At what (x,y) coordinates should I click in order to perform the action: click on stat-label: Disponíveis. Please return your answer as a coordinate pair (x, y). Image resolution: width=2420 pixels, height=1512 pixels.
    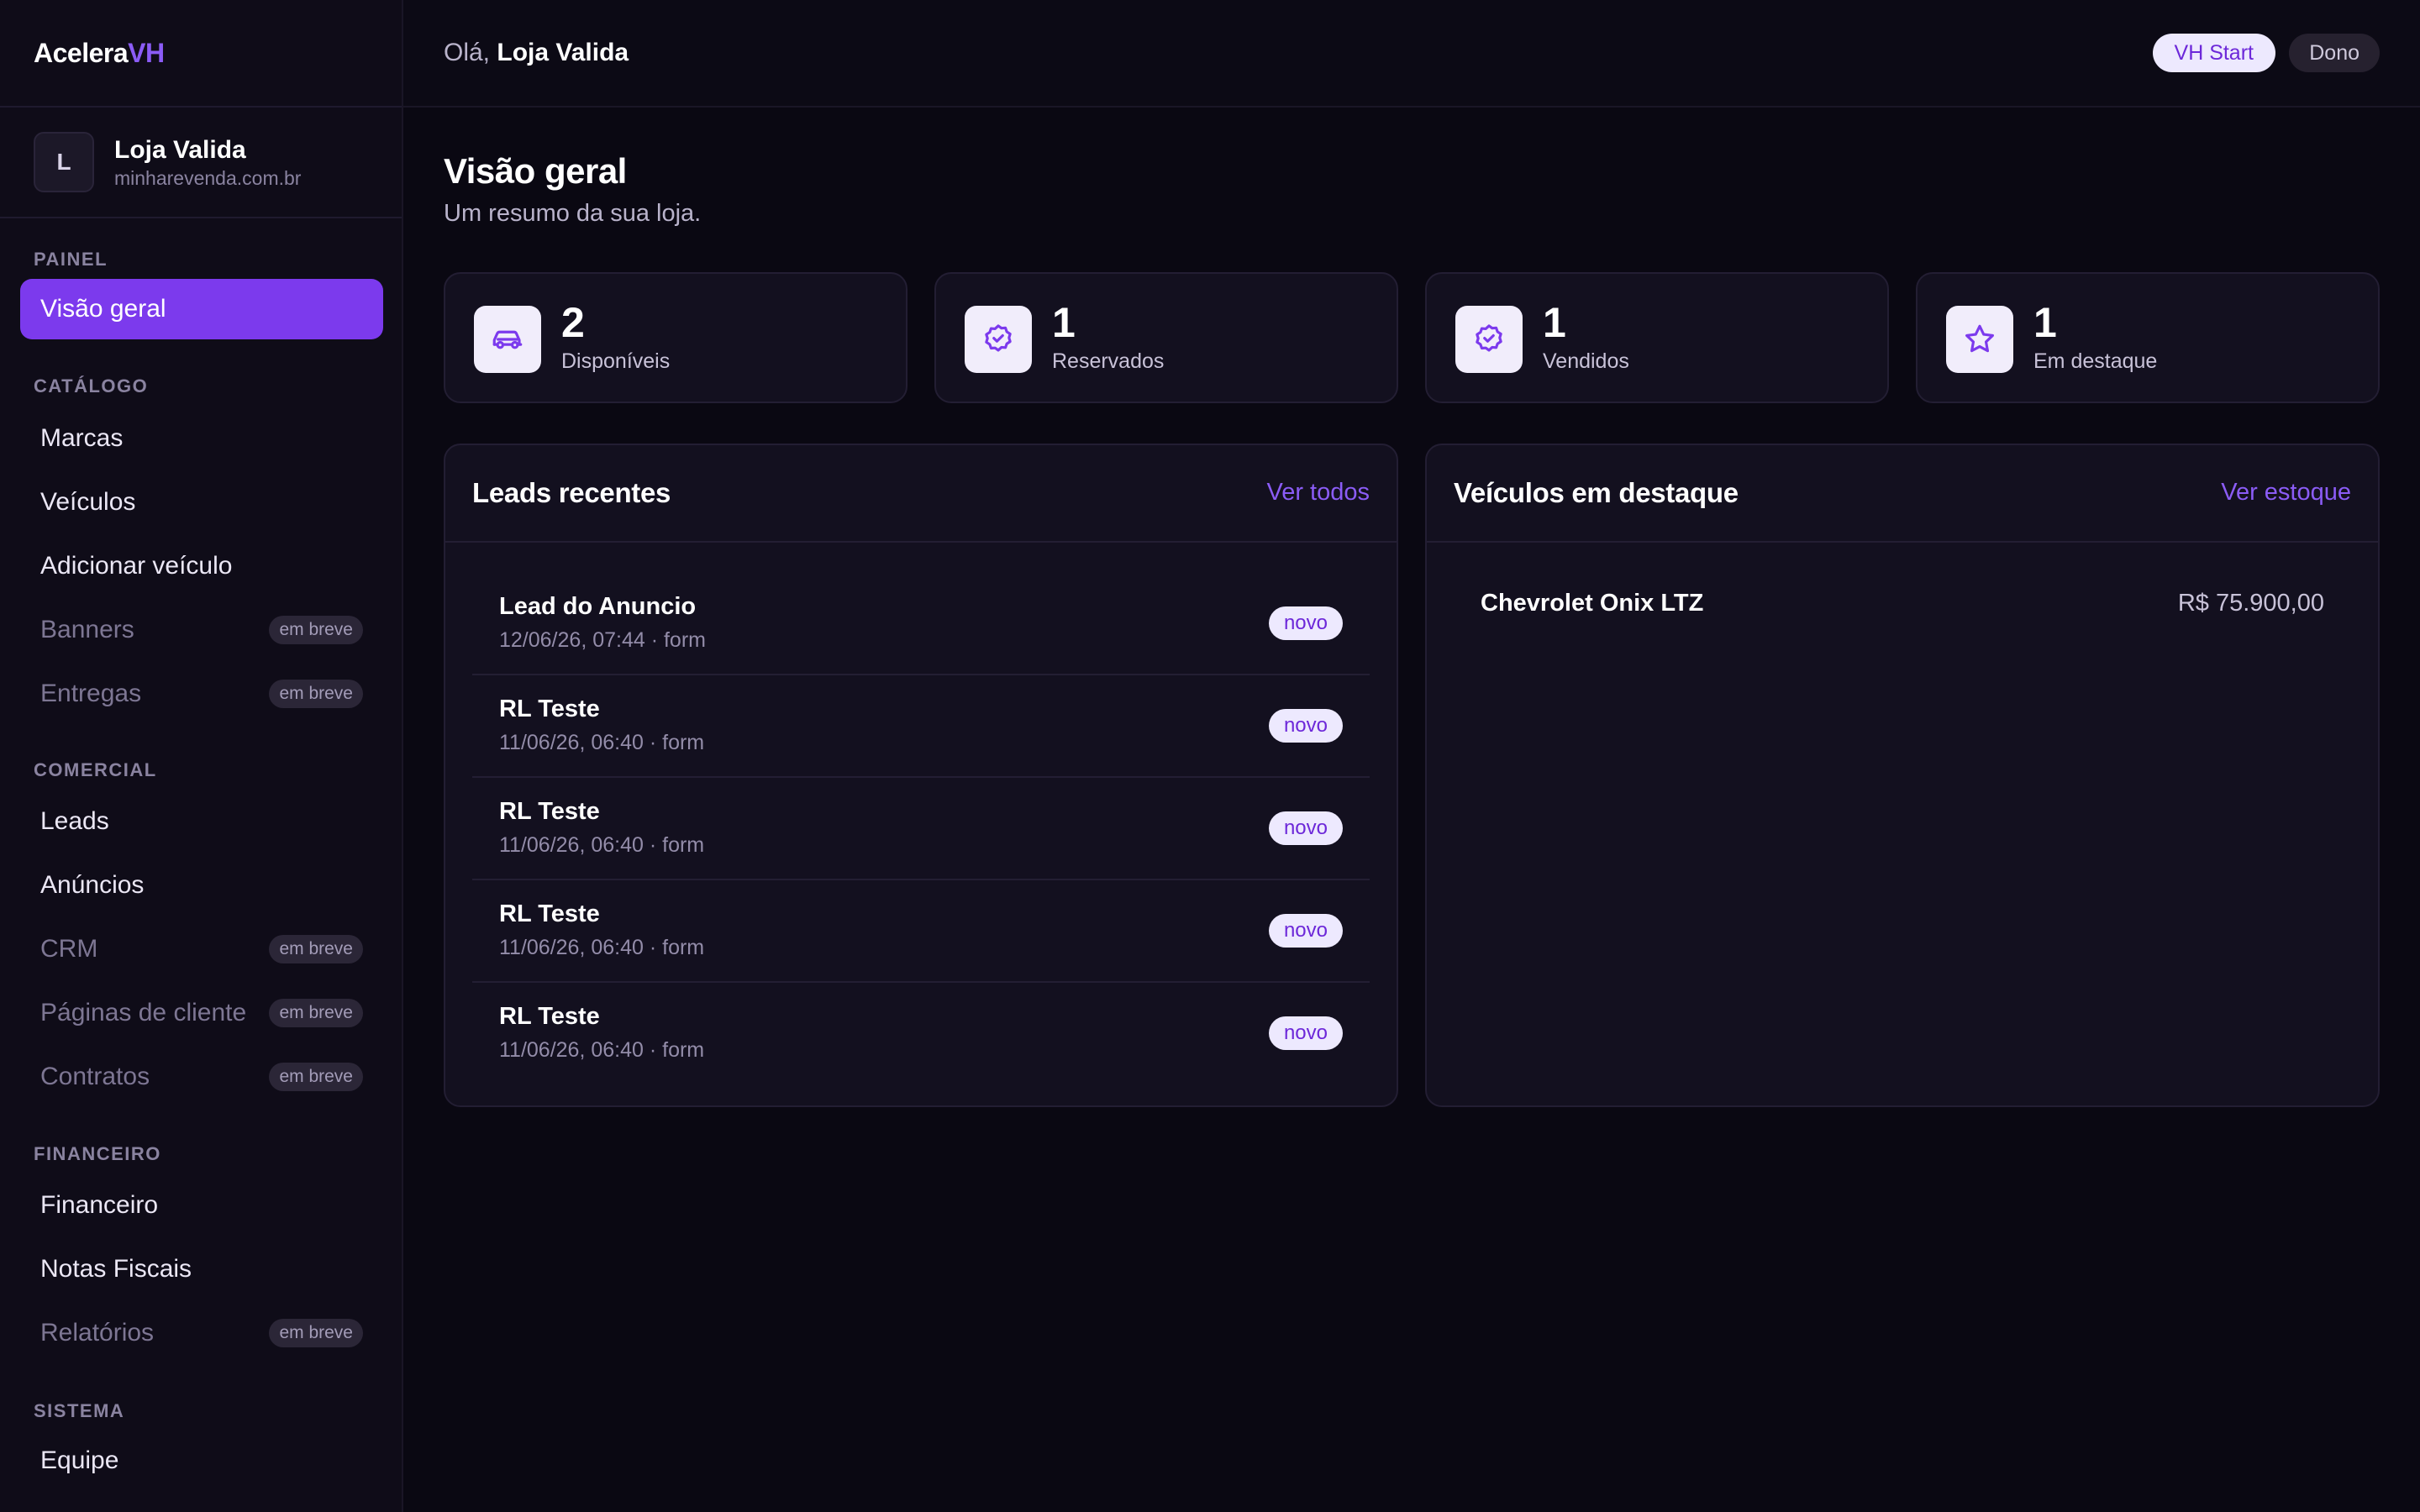
    Looking at the image, I should click on (616, 361).